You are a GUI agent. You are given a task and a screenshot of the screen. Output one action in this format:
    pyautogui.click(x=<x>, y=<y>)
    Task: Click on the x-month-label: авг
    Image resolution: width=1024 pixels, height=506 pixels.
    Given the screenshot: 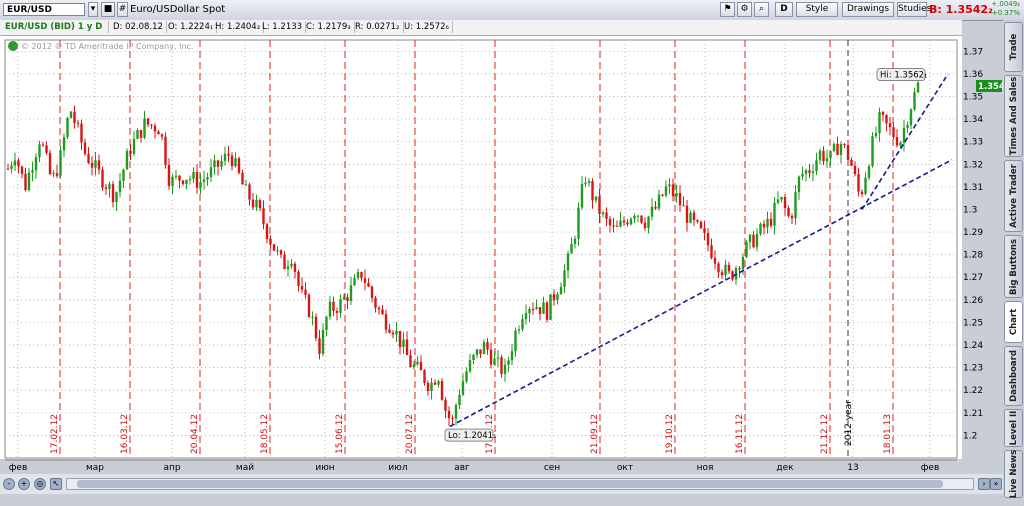 What is the action you would take?
    pyautogui.click(x=462, y=468)
    